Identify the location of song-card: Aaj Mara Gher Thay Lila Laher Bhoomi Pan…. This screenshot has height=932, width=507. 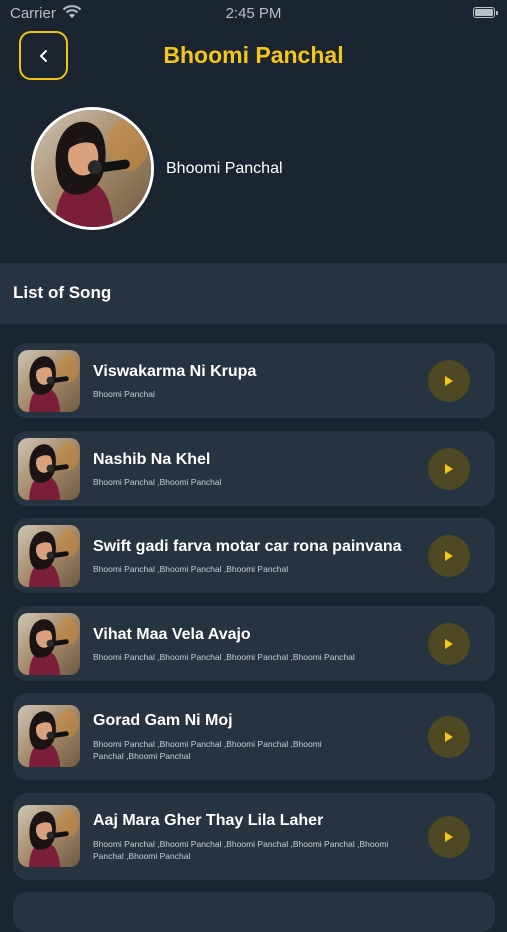
(254, 836).